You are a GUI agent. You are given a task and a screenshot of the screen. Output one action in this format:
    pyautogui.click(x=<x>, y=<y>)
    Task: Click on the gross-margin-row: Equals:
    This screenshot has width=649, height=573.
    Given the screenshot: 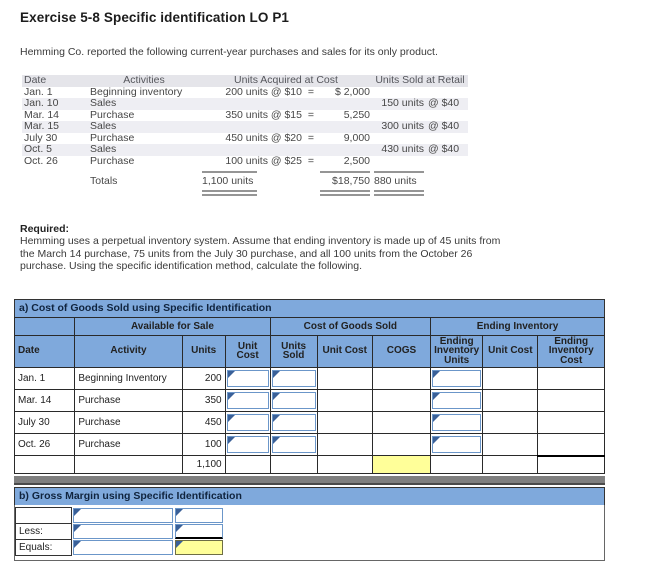 What is the action you would take?
    pyautogui.click(x=309, y=547)
    